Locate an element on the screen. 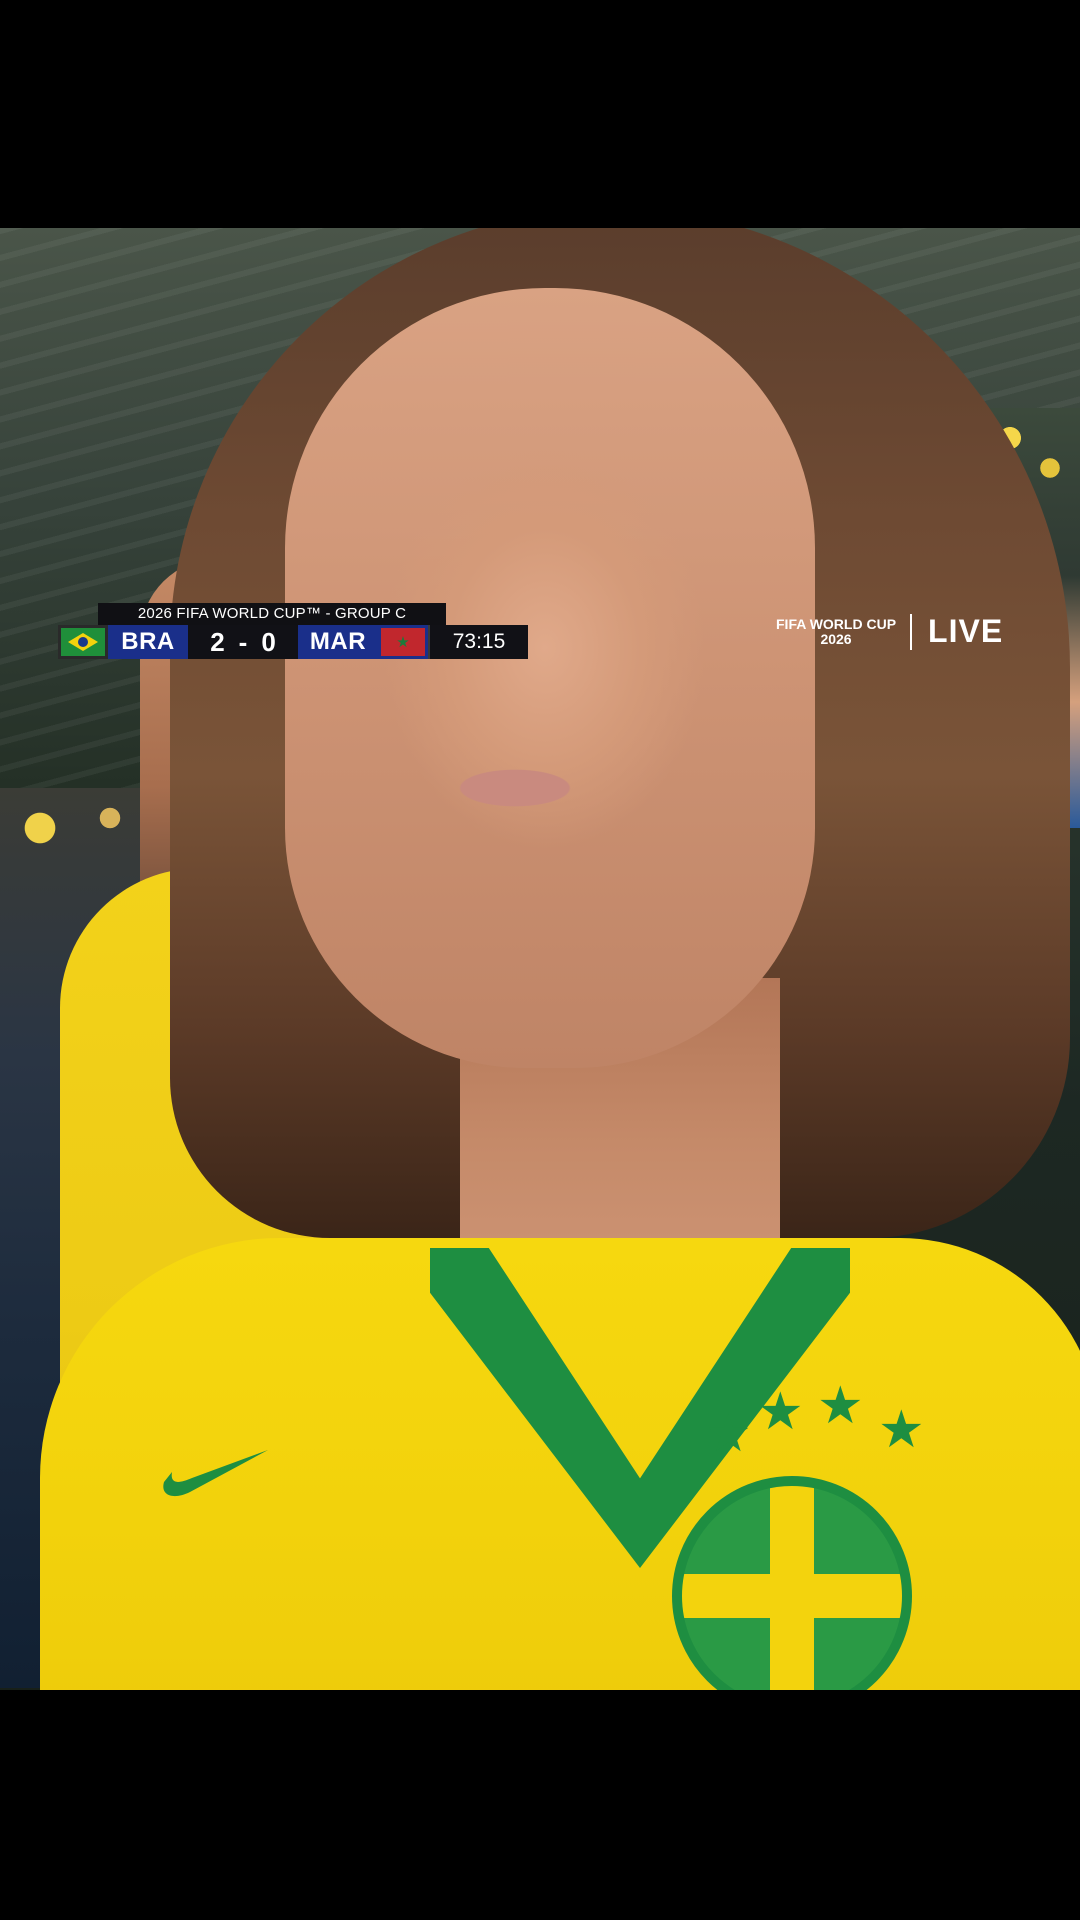 The height and width of the screenshot is (1920, 1080). home-score: 2 is located at coordinates (217, 641).